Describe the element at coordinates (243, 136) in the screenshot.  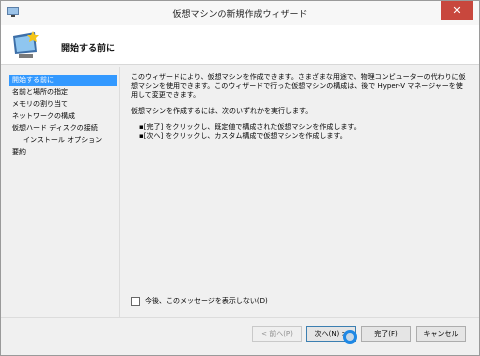
I see `next-option-text: ▪[次へ] をクリックし、カスタム構成で仮想マシンを作成します。` at that location.